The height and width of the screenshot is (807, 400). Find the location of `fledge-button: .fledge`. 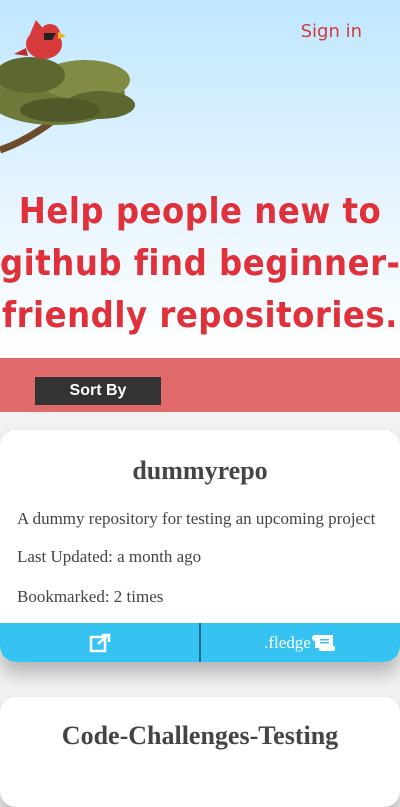

fledge-button: .fledge is located at coordinates (299, 642).